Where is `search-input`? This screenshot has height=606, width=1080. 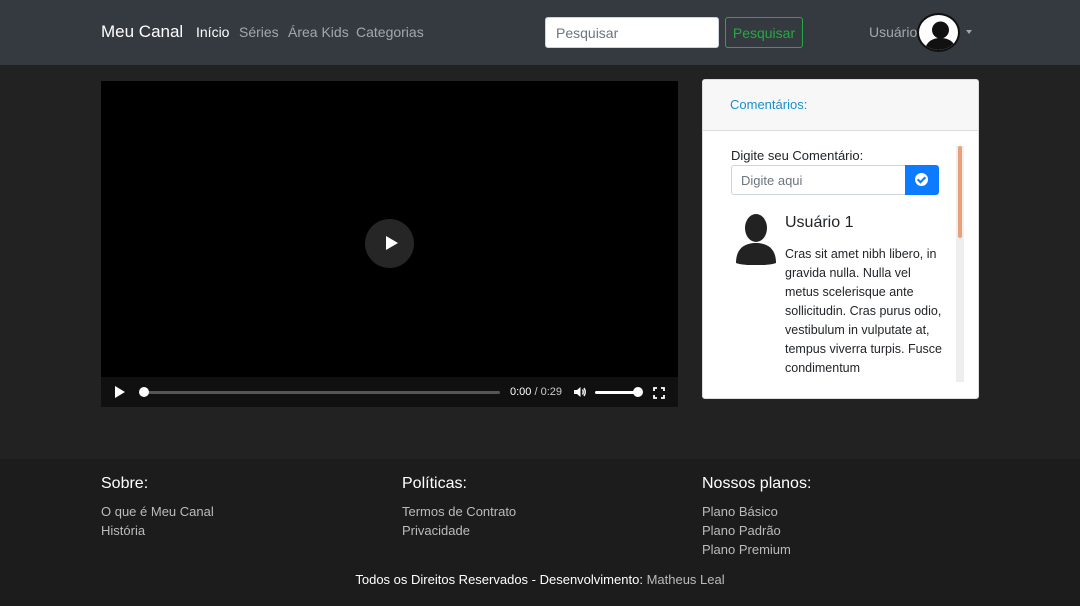
search-input is located at coordinates (632, 32).